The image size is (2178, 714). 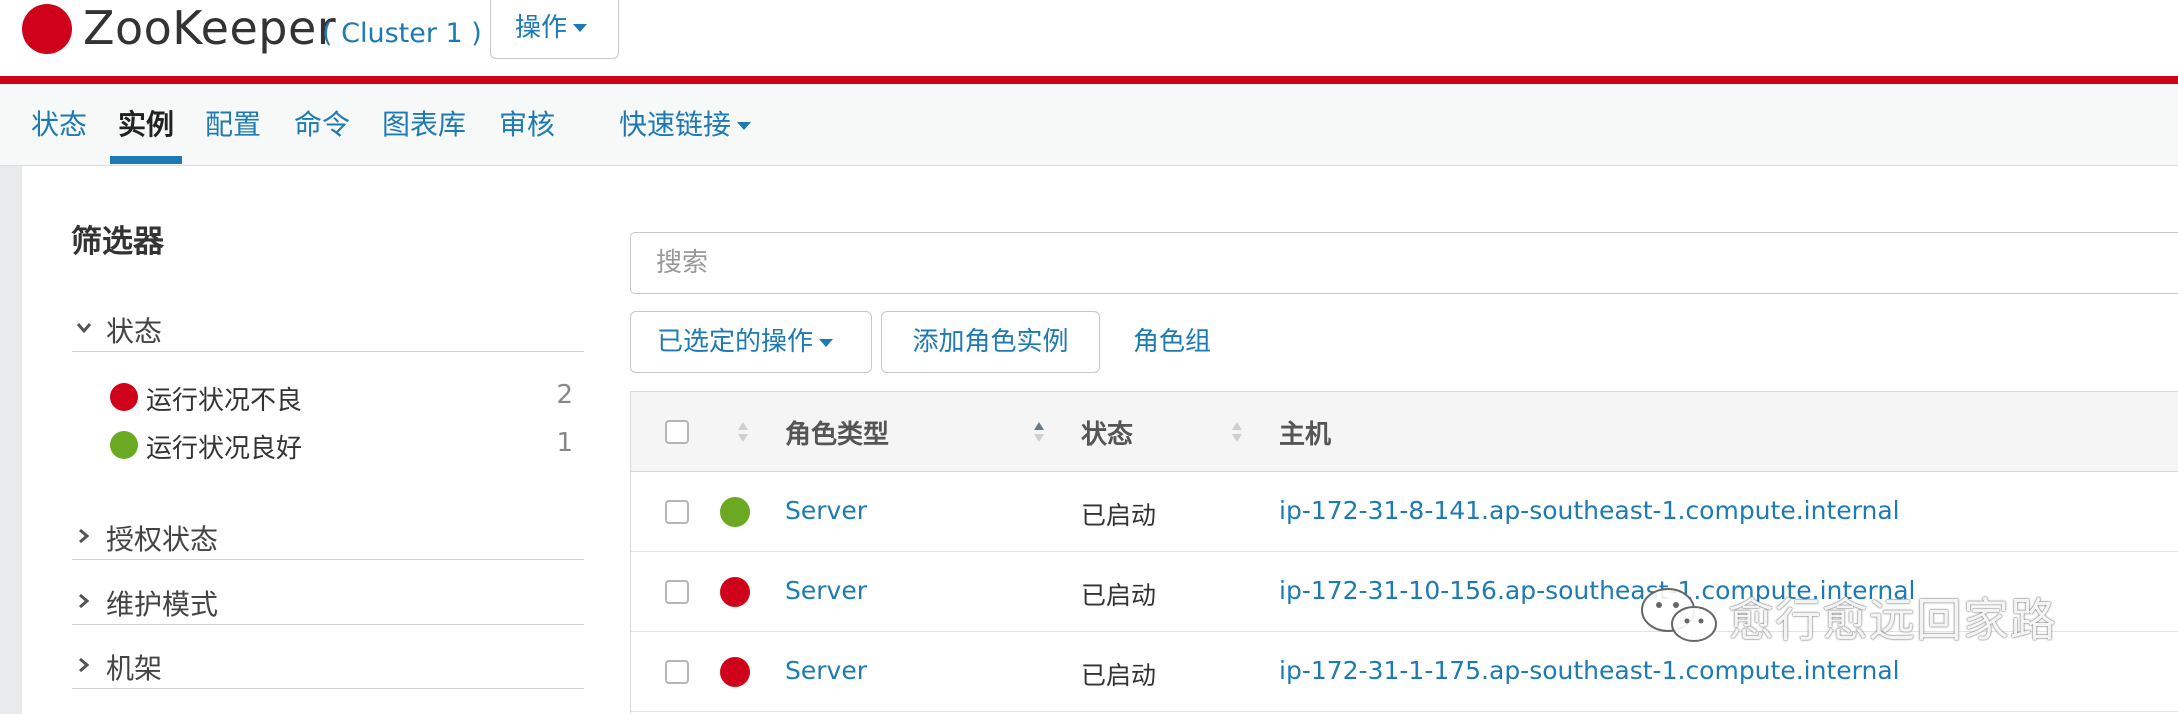 I want to click on facet-label: 机架, so click(x=134, y=668).